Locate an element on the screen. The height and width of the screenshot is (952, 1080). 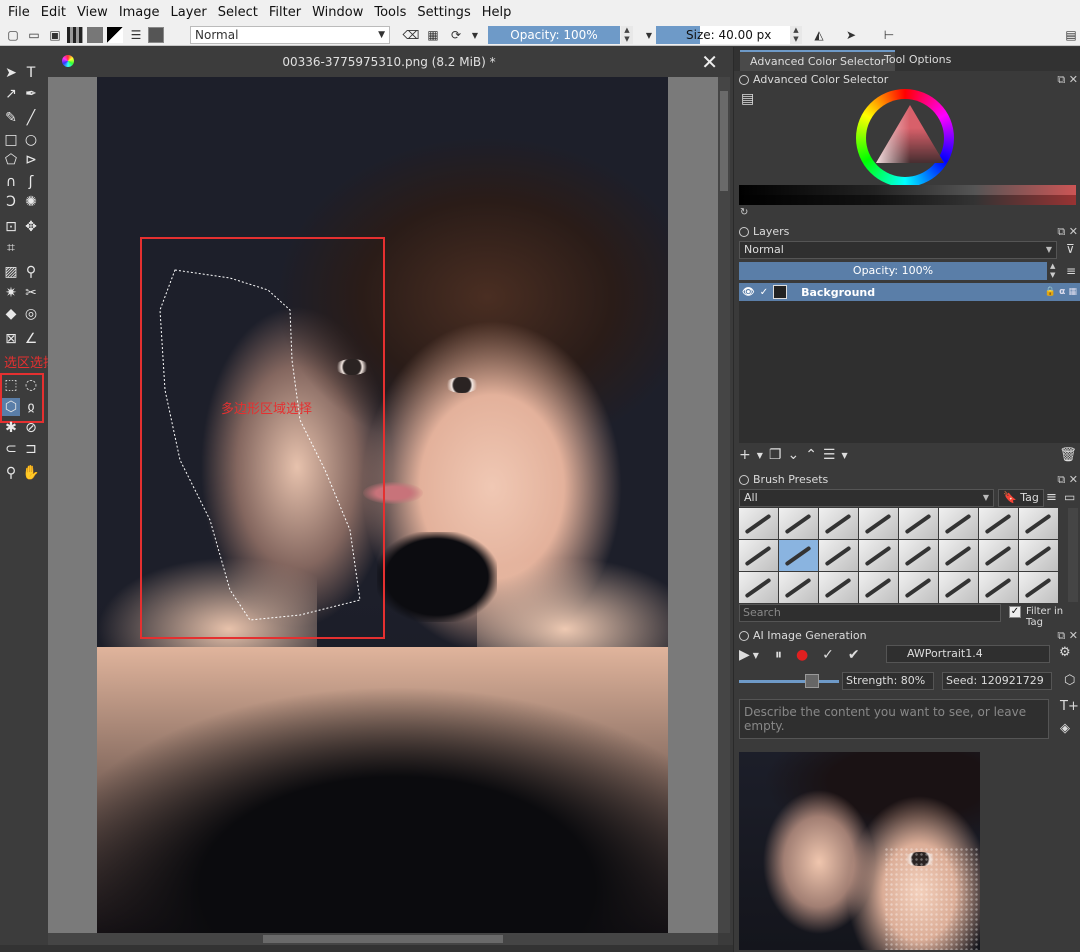
ai-generation-title: AI Image Generation is located at coordinates (803, 635).